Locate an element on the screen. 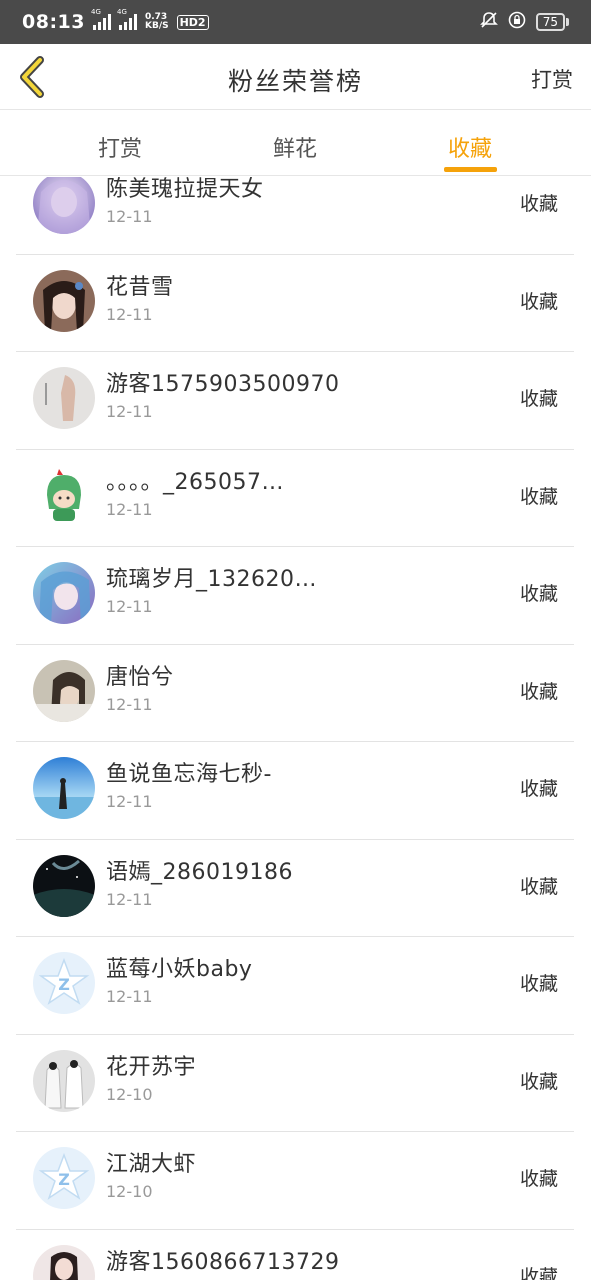  status-time: 08:13 is located at coordinates (53, 22).